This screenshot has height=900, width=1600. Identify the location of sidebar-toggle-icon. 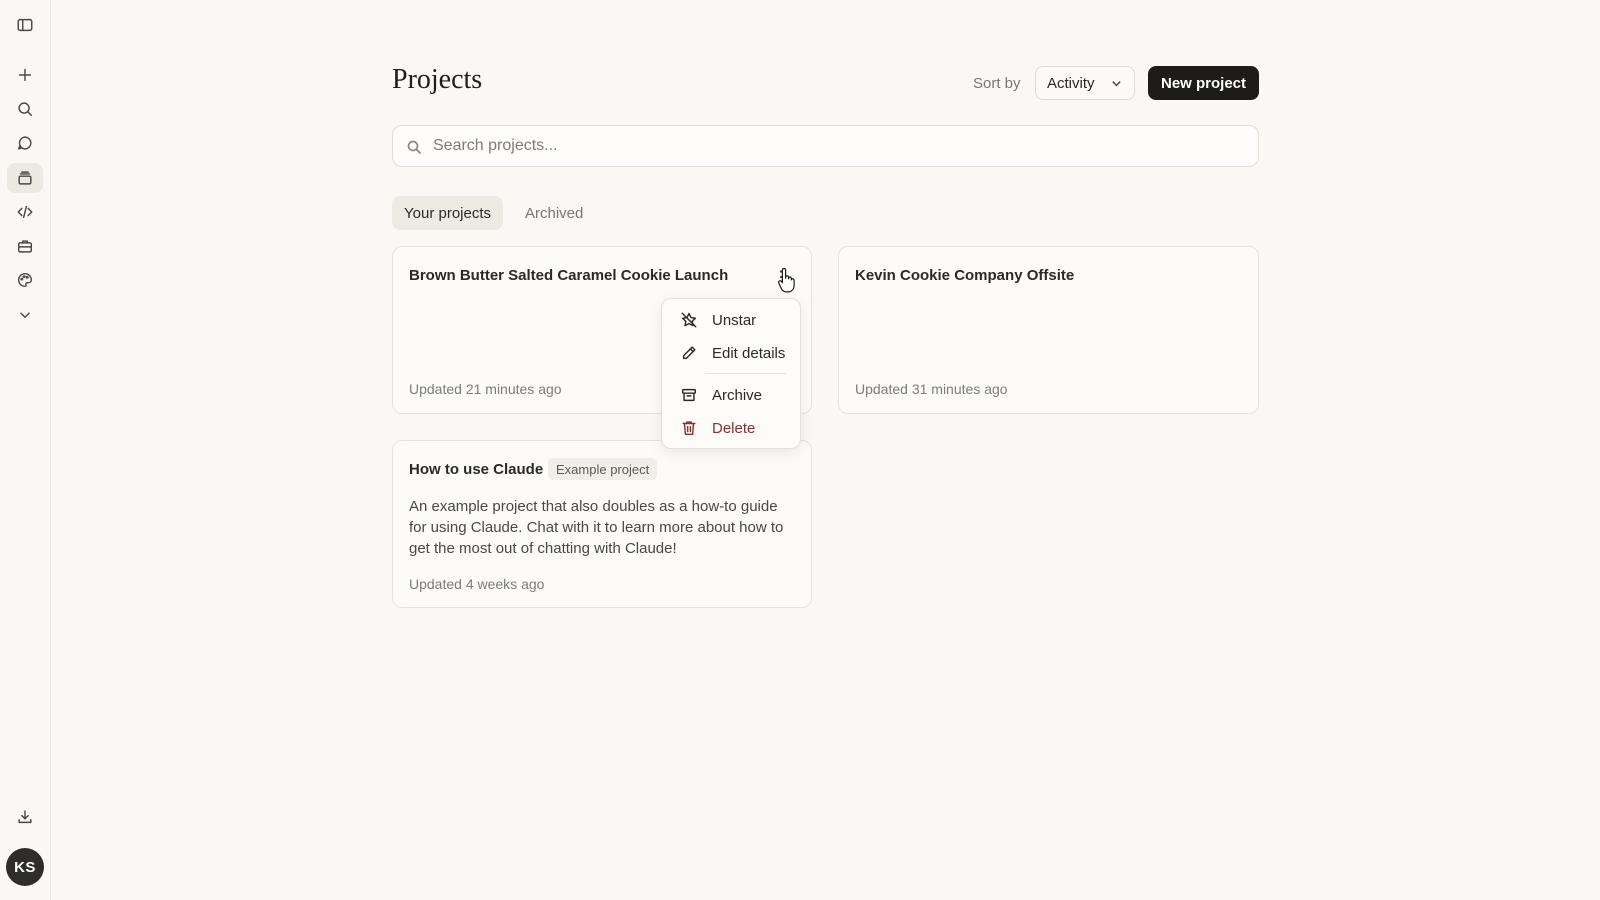
(25, 25).